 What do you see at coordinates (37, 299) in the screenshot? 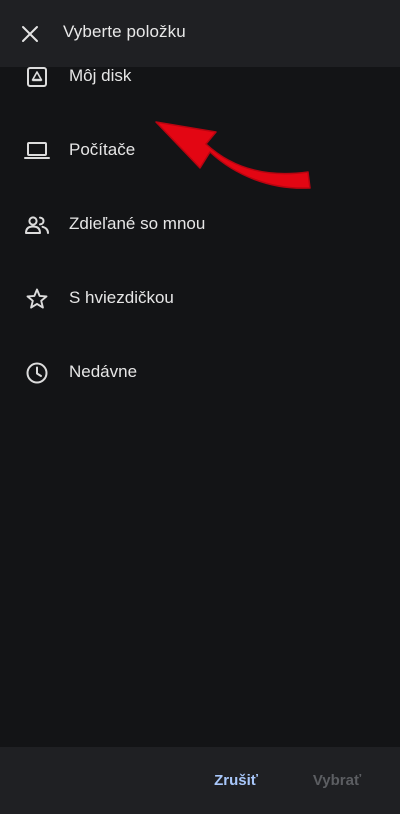
I see `star-icon` at bounding box center [37, 299].